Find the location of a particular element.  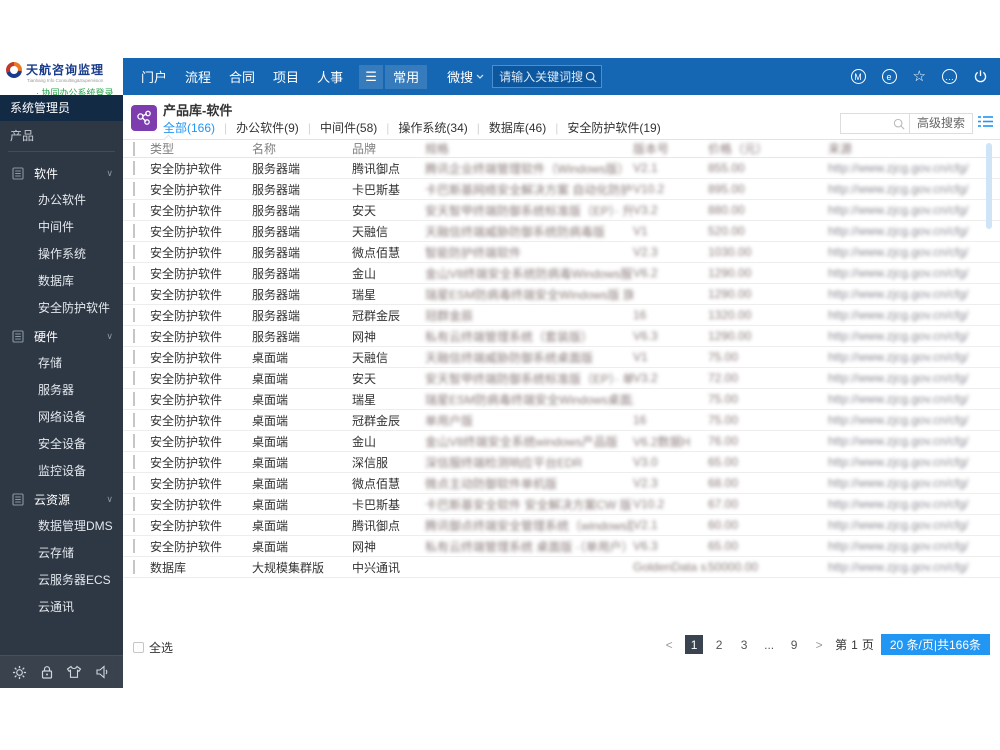

tab-数据库(46): 数据库(46) is located at coordinates (517, 127).